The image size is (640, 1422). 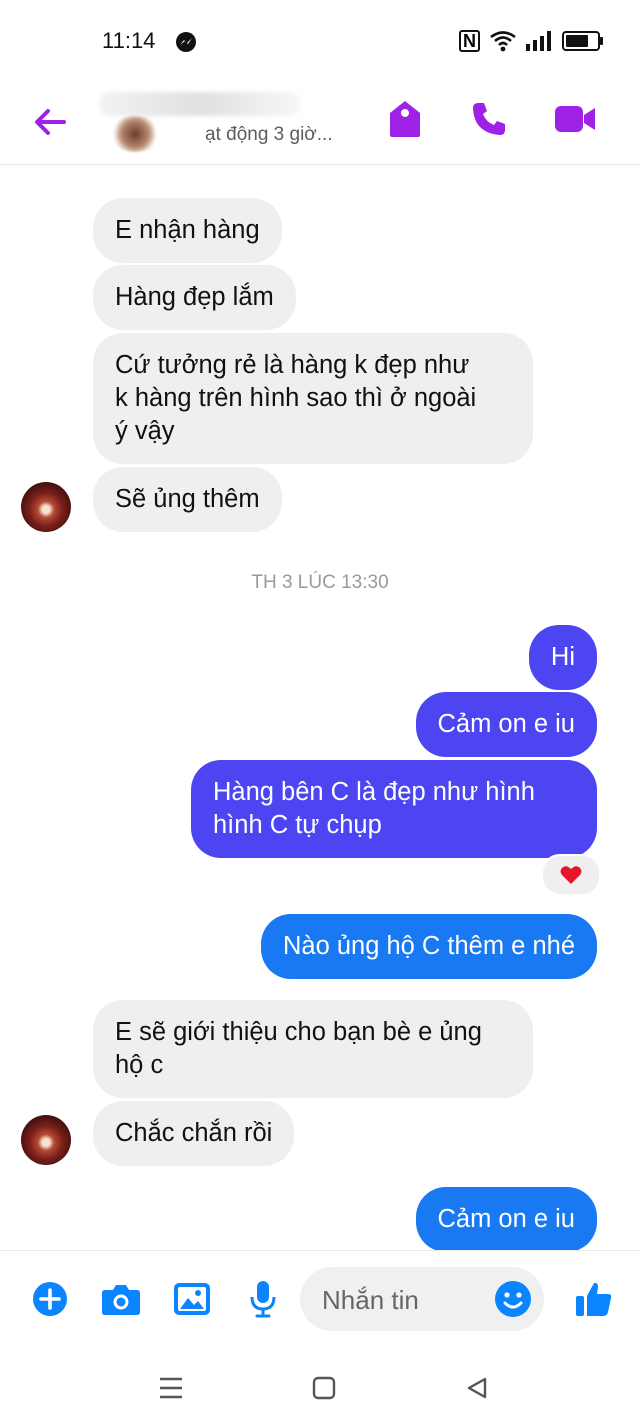 I want to click on phone-icon, so click(x=489, y=119).